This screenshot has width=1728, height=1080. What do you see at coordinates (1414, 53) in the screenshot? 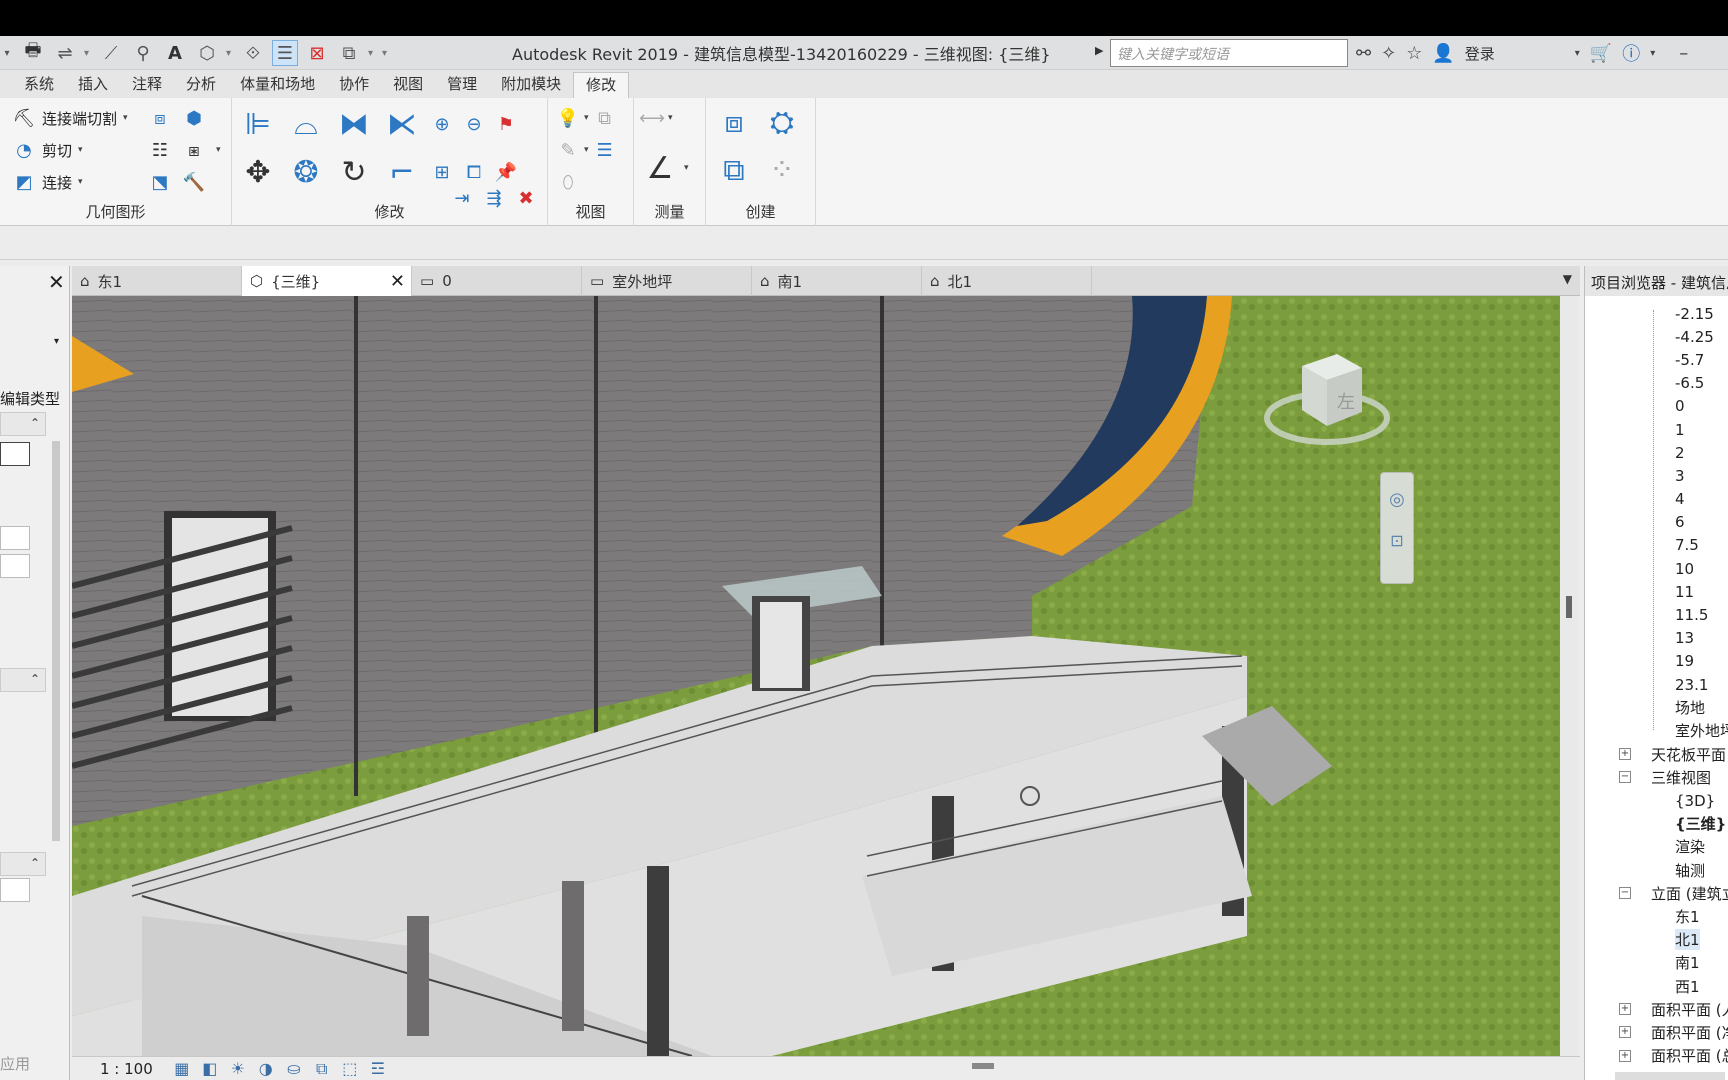
I see `favorites-icon: ☆` at bounding box center [1414, 53].